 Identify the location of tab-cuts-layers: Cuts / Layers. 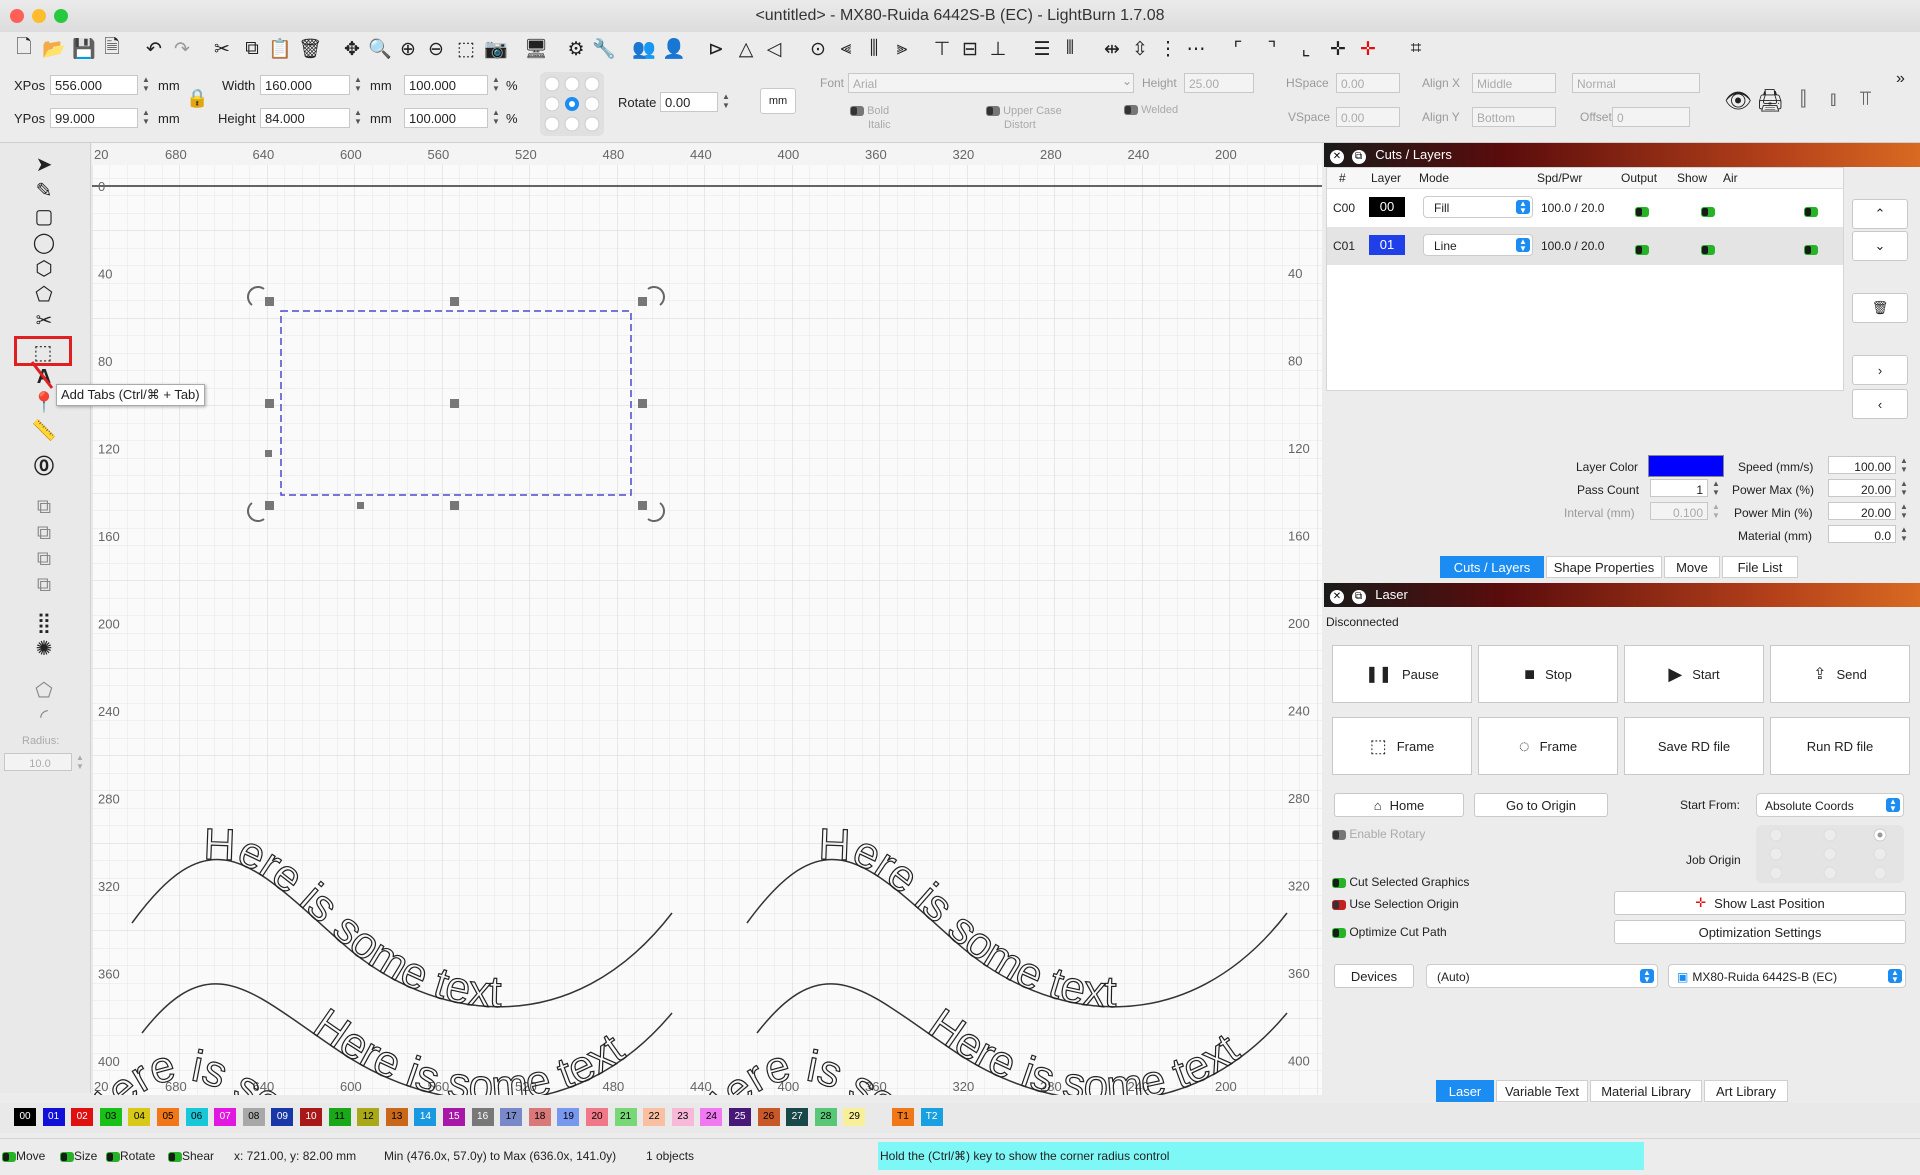
(1492, 567).